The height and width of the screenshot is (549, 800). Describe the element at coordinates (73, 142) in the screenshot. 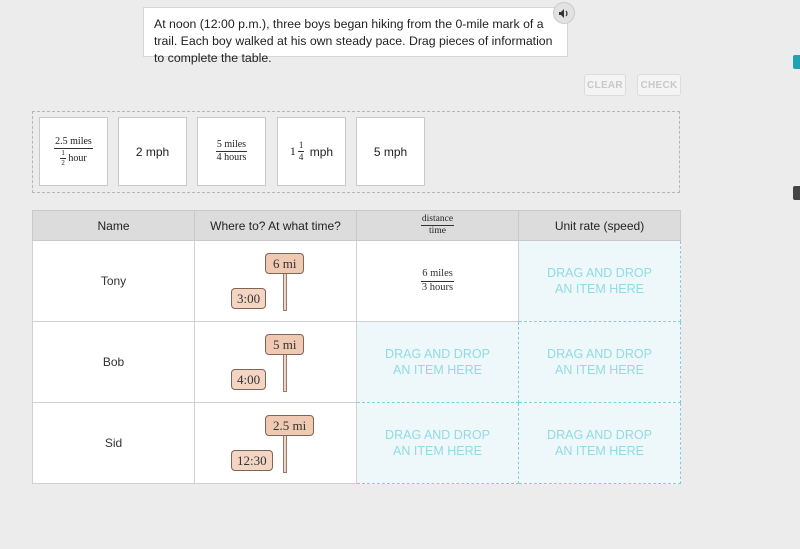

I see `tile-fraction-numerator: 2.5 miles` at that location.